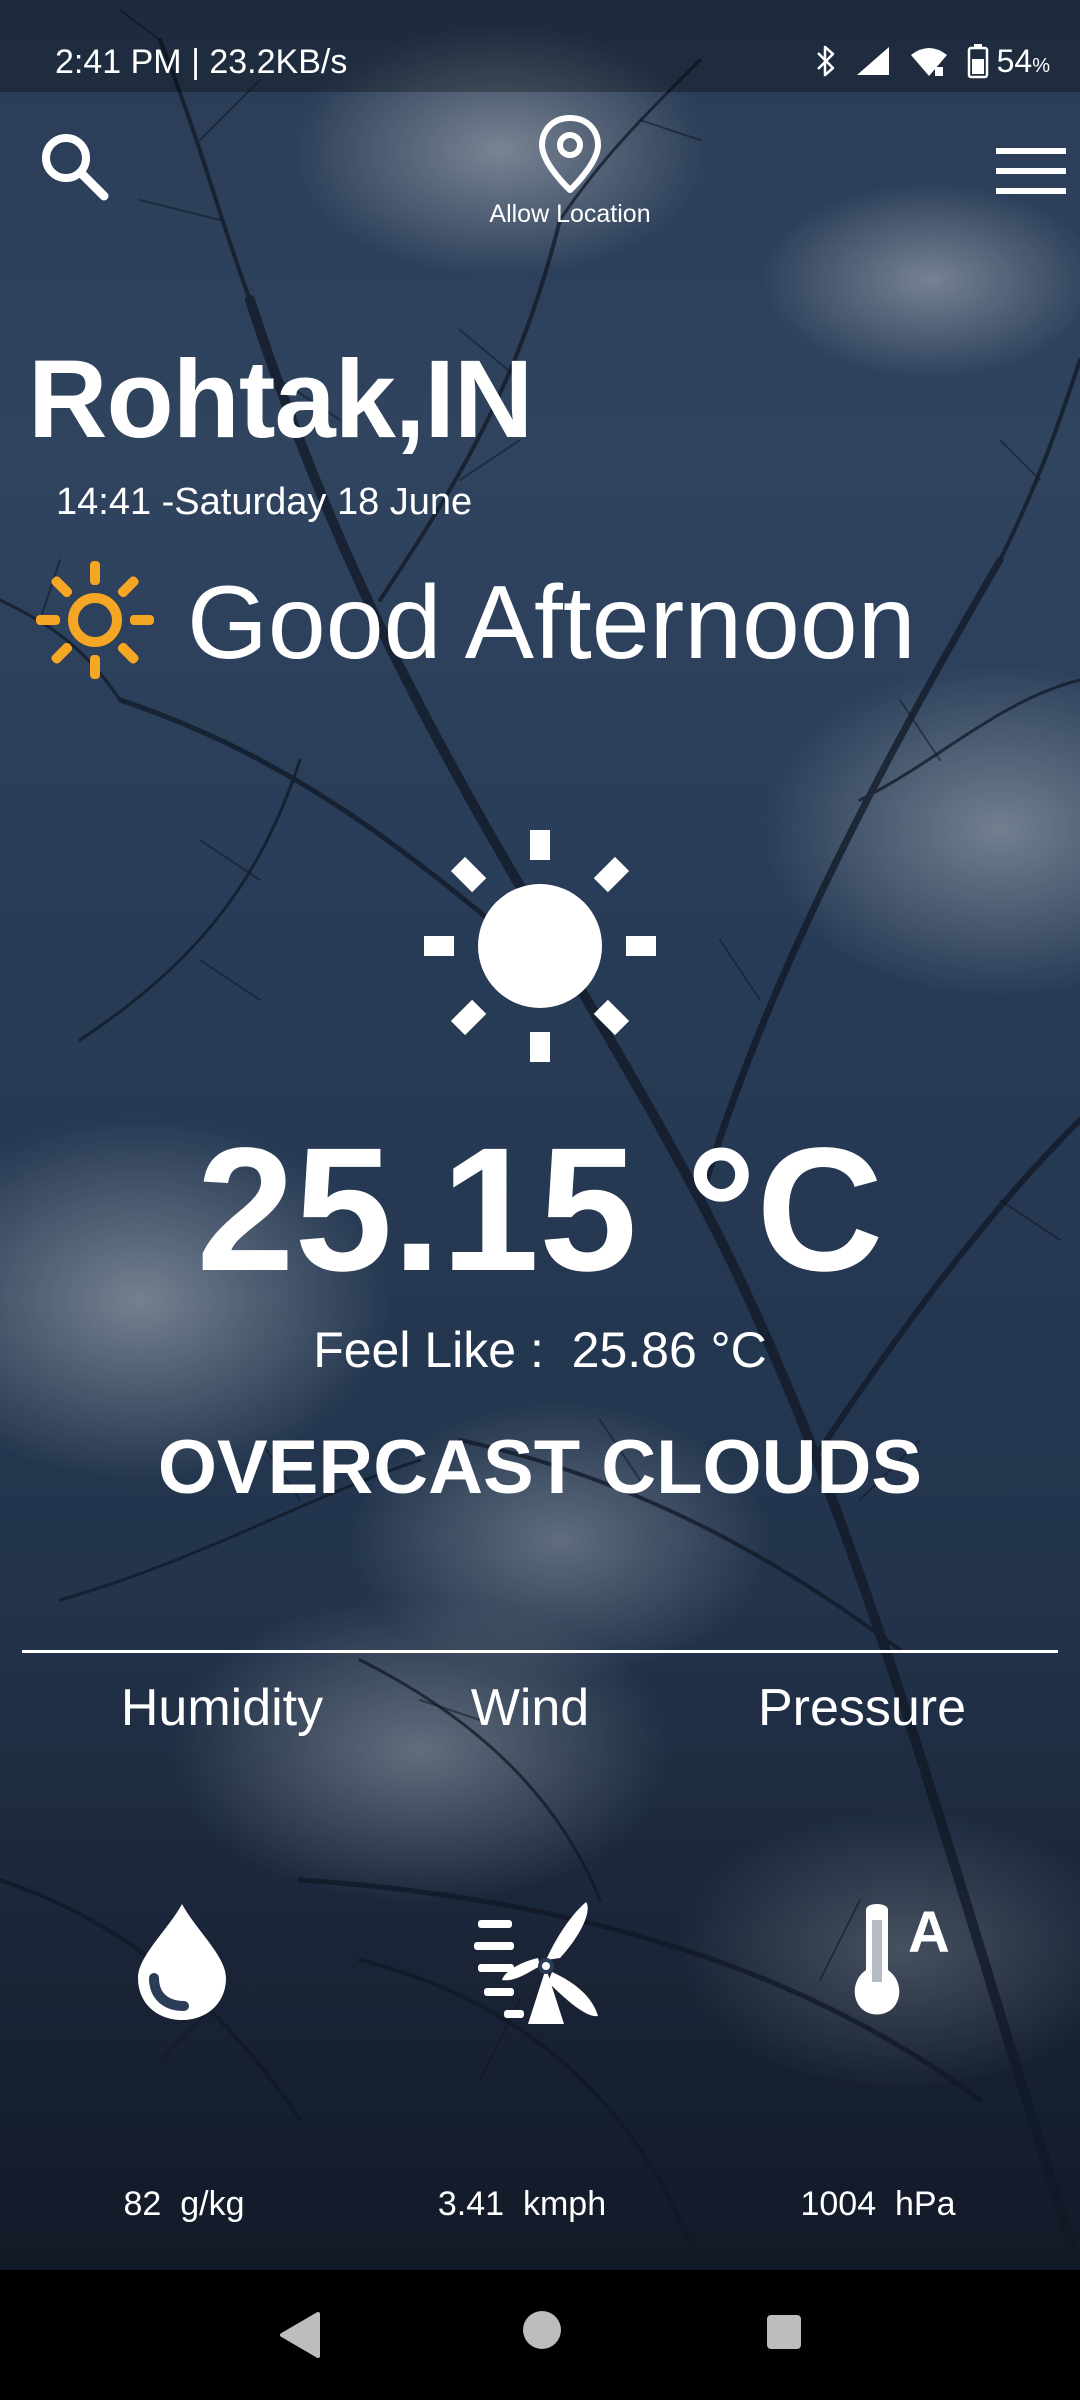  I want to click on battery-percentage: 54%, so click(1023, 60).